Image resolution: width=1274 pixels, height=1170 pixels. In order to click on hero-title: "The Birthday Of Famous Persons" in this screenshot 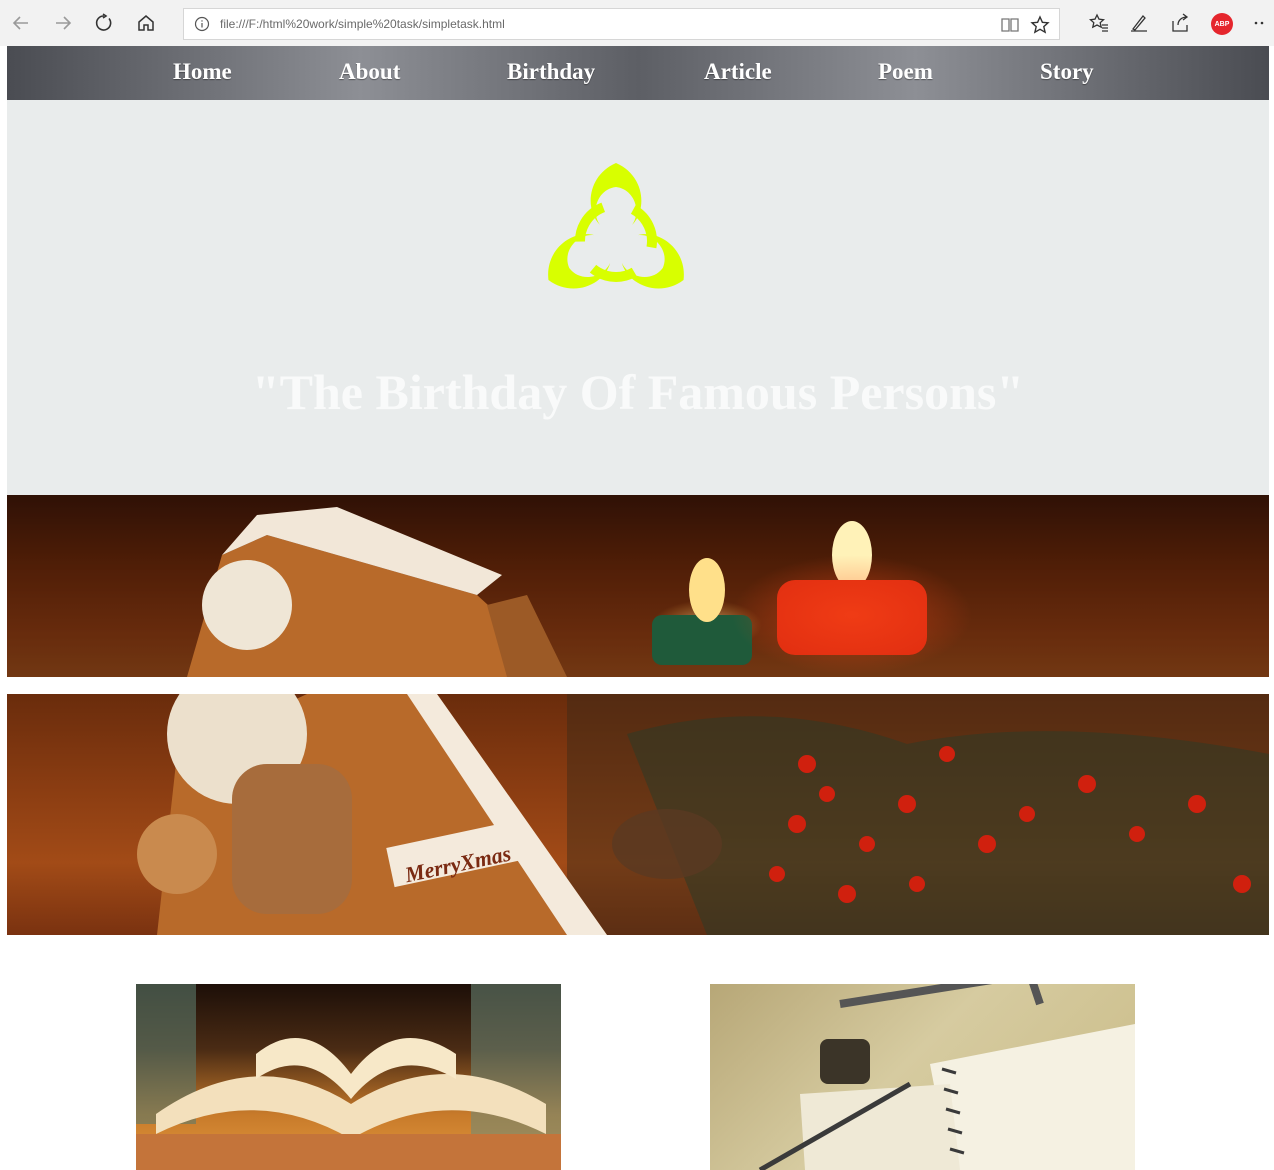, I will do `click(638, 392)`.